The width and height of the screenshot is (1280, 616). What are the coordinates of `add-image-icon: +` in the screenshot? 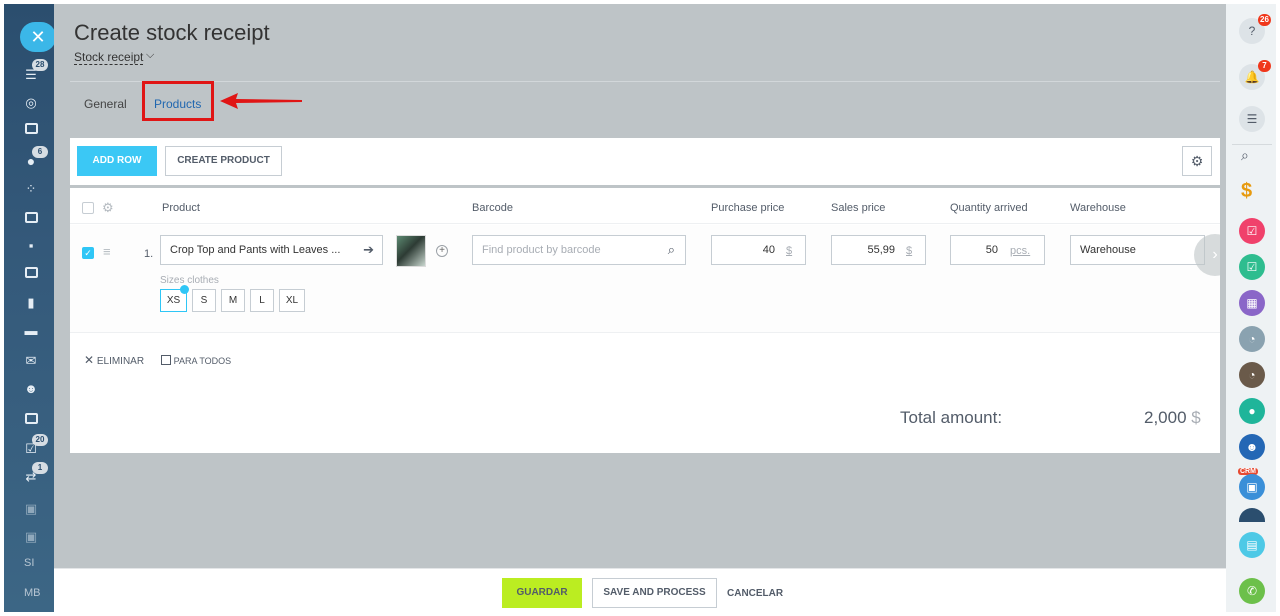 It's located at (442, 251).